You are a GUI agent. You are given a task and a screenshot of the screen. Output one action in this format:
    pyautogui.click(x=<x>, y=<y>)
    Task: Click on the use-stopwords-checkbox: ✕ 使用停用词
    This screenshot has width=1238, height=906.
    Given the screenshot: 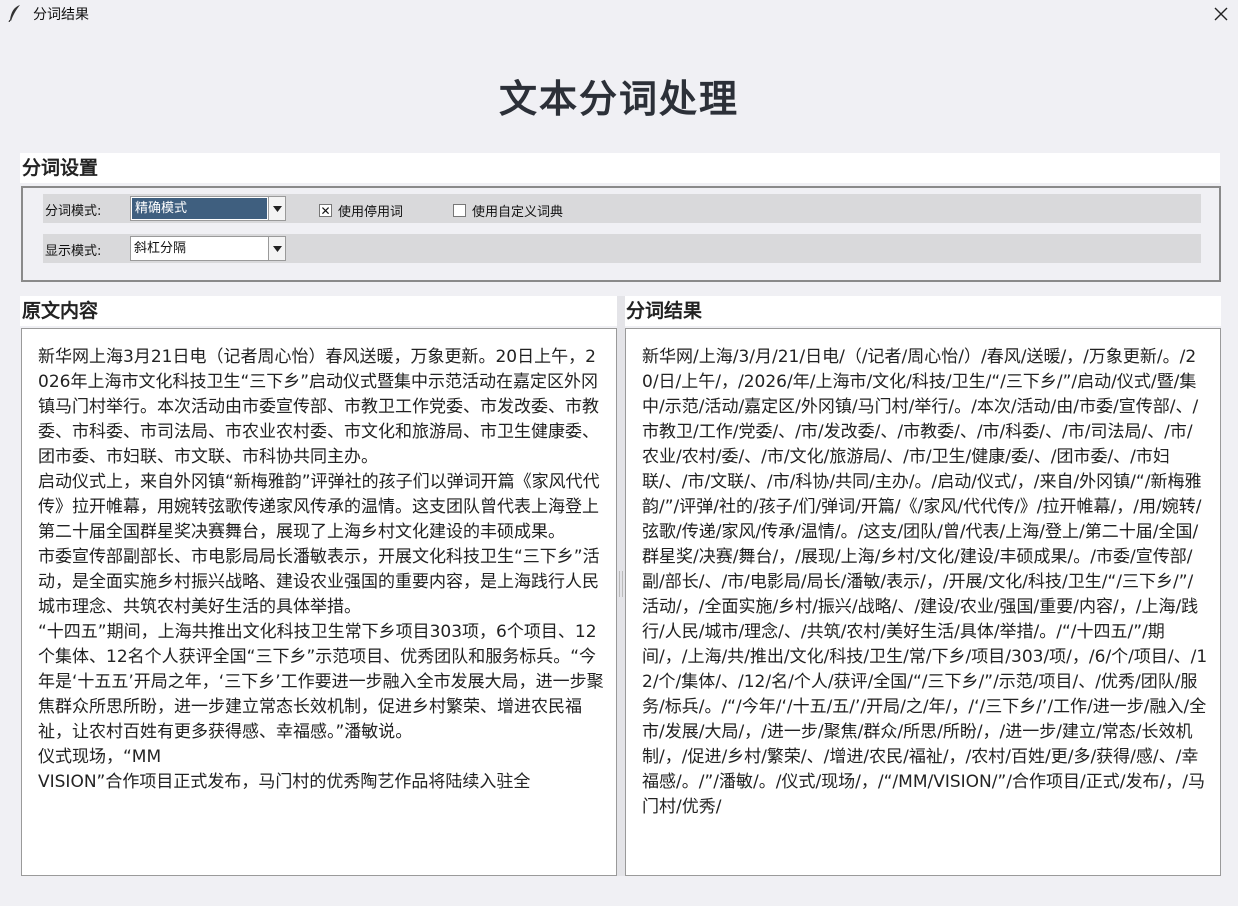 What is the action you would take?
    pyautogui.click(x=361, y=210)
    